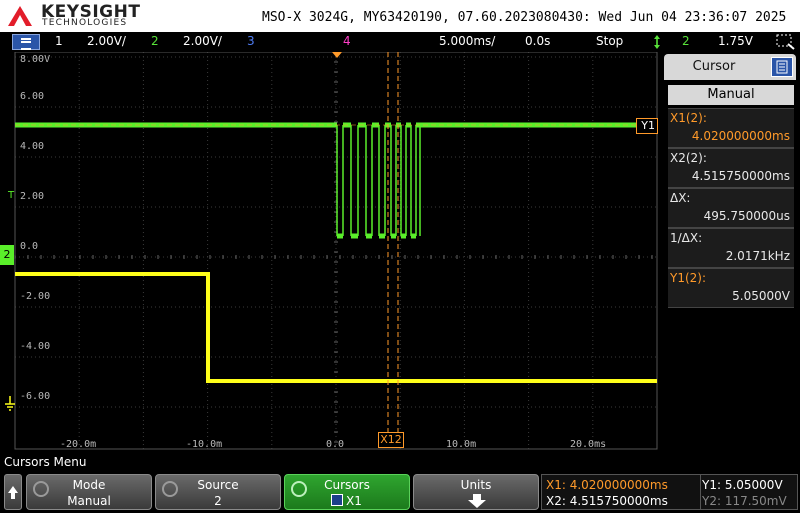  What do you see at coordinates (335, 444) in the screenshot?
I see `x-label-0: 0.0` at bounding box center [335, 444].